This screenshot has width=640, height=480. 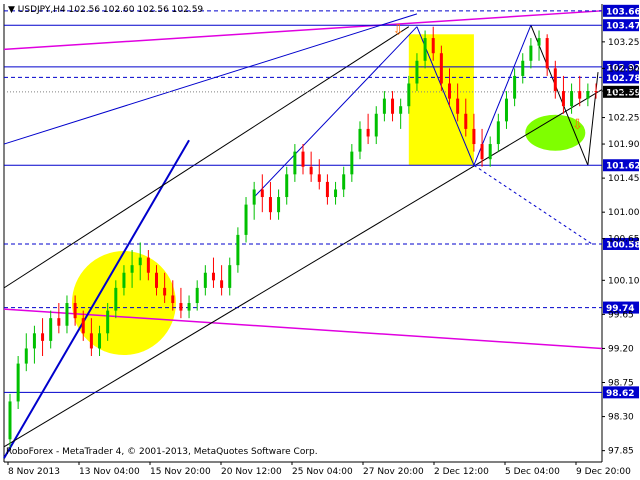 What do you see at coordinates (624, 119) in the screenshot?
I see `y-tick-label: 102.25` at bounding box center [624, 119].